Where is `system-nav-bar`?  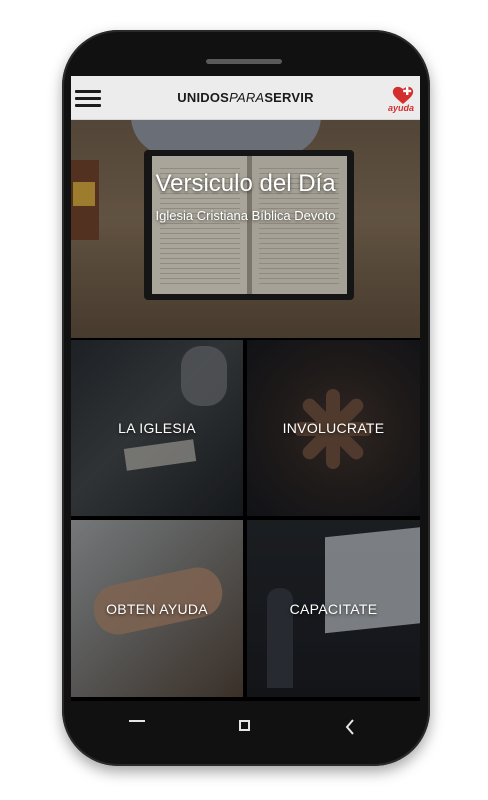 system-nav-bar is located at coordinates (245, 727).